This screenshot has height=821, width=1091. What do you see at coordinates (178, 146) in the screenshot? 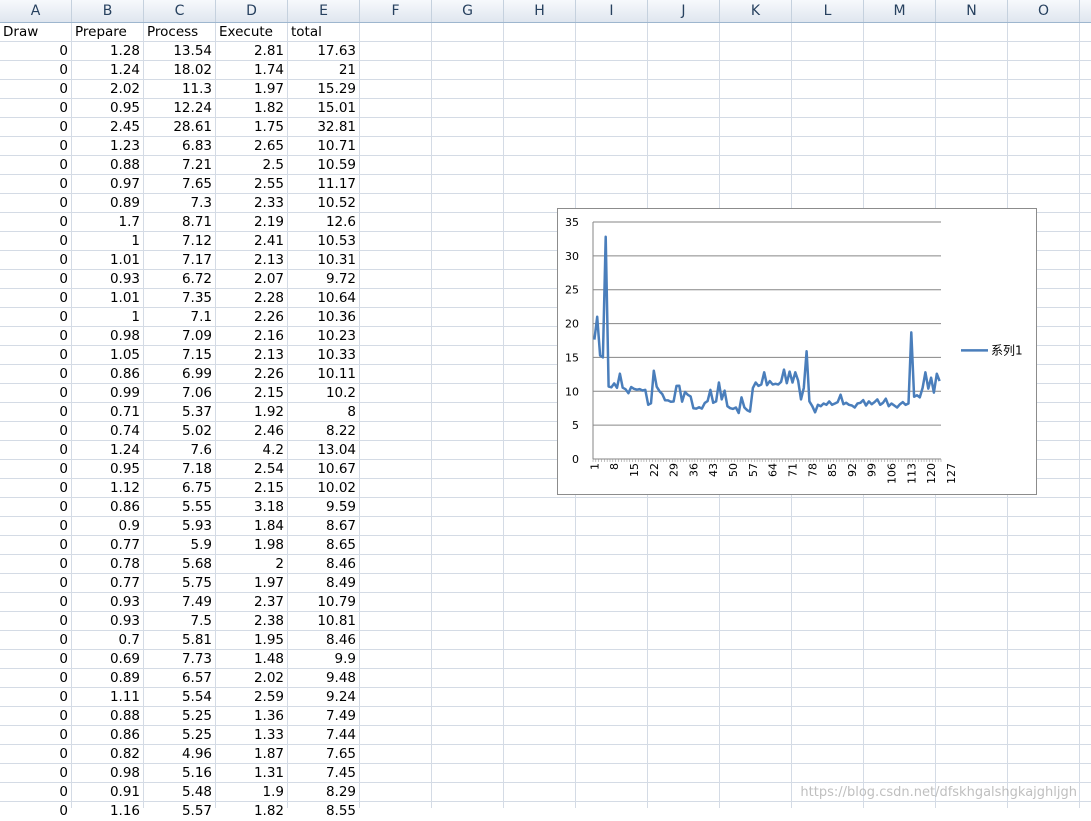
I see `table-cell: 6.83` at bounding box center [178, 146].